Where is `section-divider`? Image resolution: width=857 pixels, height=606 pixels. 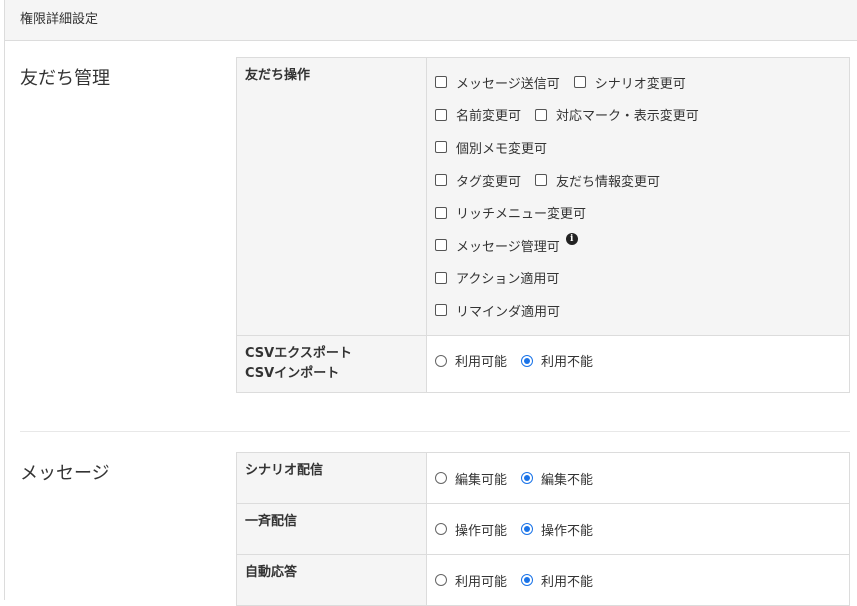
section-divider is located at coordinates (435, 431).